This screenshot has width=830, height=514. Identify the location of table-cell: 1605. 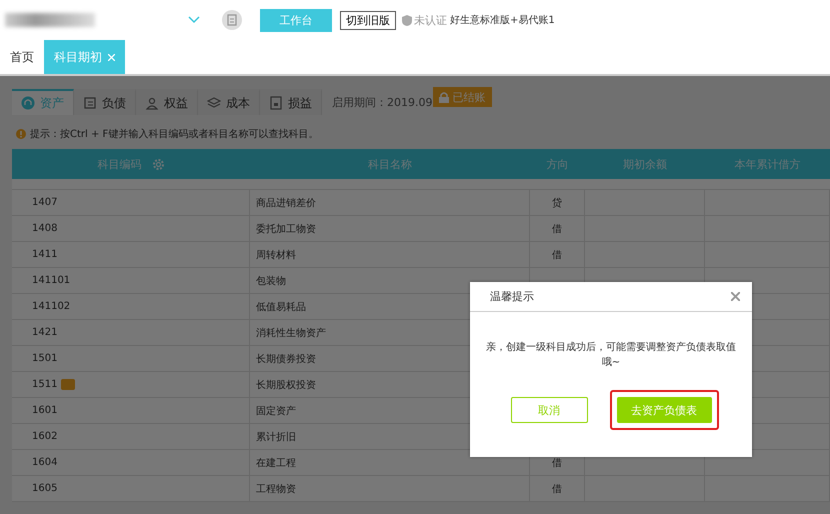
(45, 488).